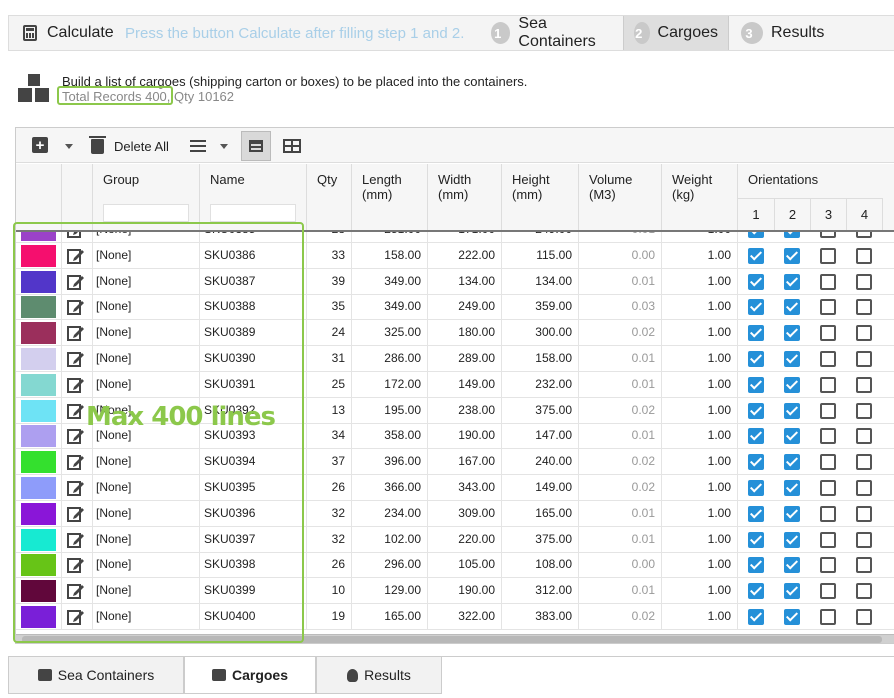  What do you see at coordinates (329, 462) in the screenshot?
I see `qty-cell: 37` at bounding box center [329, 462].